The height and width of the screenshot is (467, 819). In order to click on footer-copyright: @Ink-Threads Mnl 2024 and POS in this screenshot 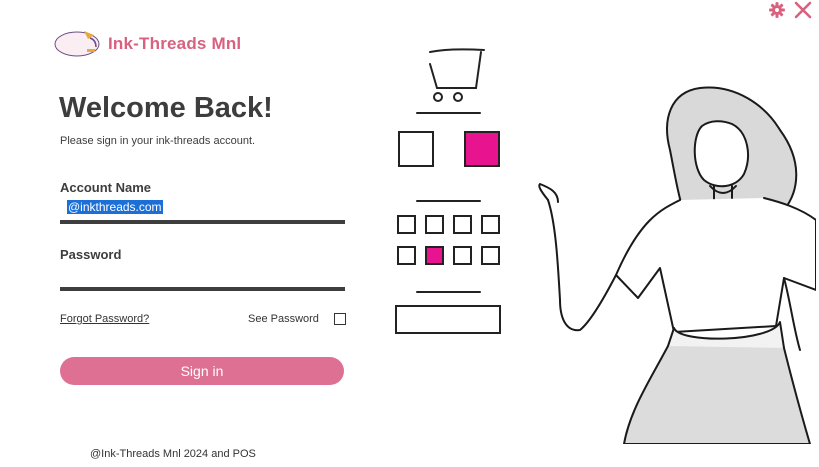, I will do `click(173, 454)`.